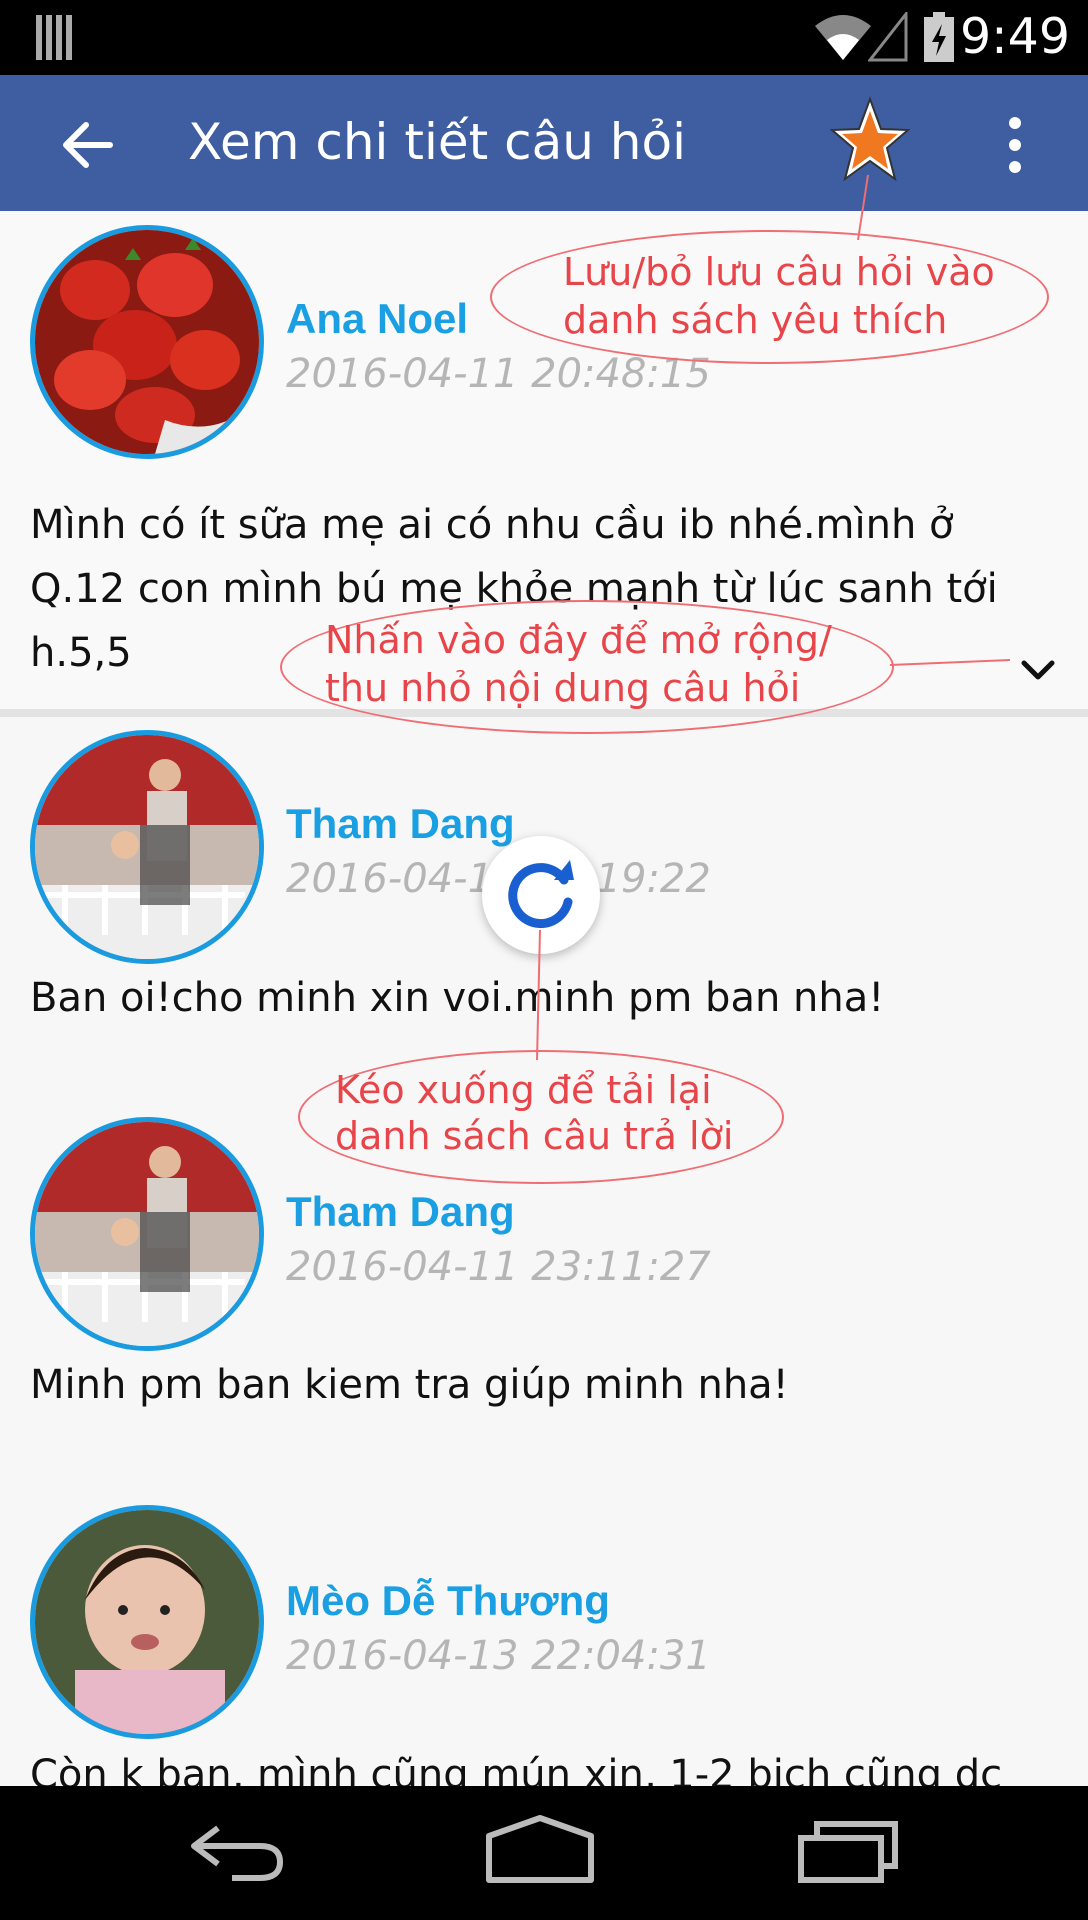 This screenshot has width=1088, height=1920. I want to click on navigation-bar, so click(544, 1853).